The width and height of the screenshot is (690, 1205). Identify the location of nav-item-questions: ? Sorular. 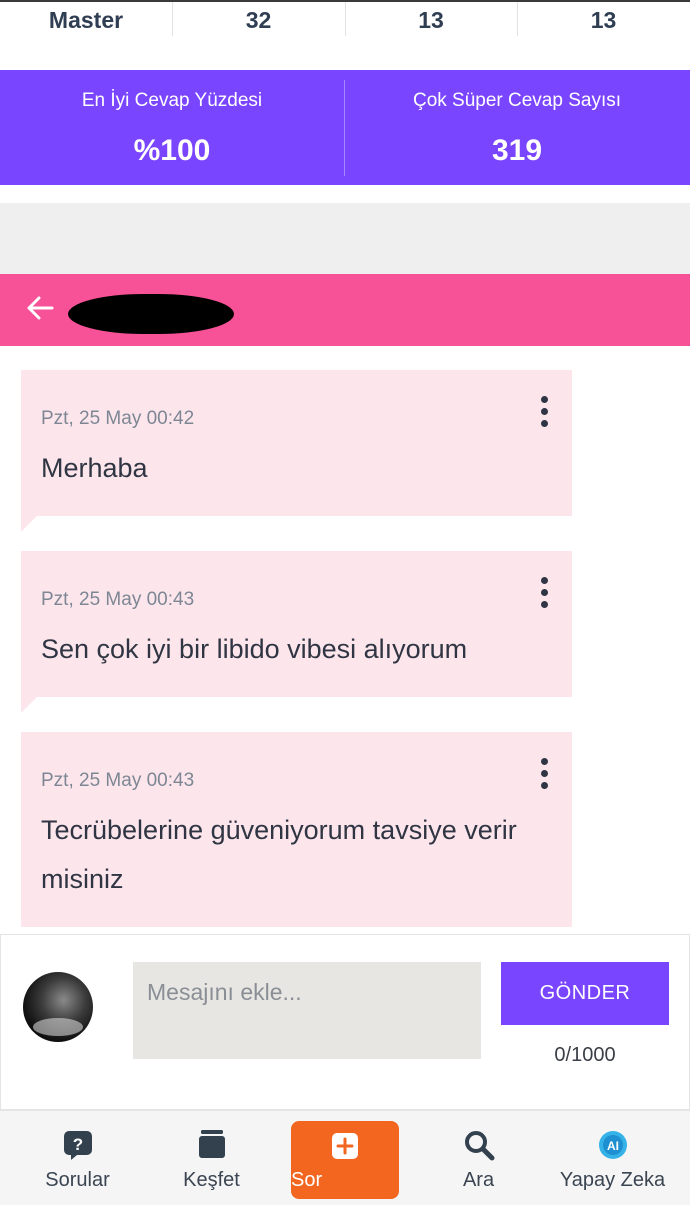
(77, 1158).